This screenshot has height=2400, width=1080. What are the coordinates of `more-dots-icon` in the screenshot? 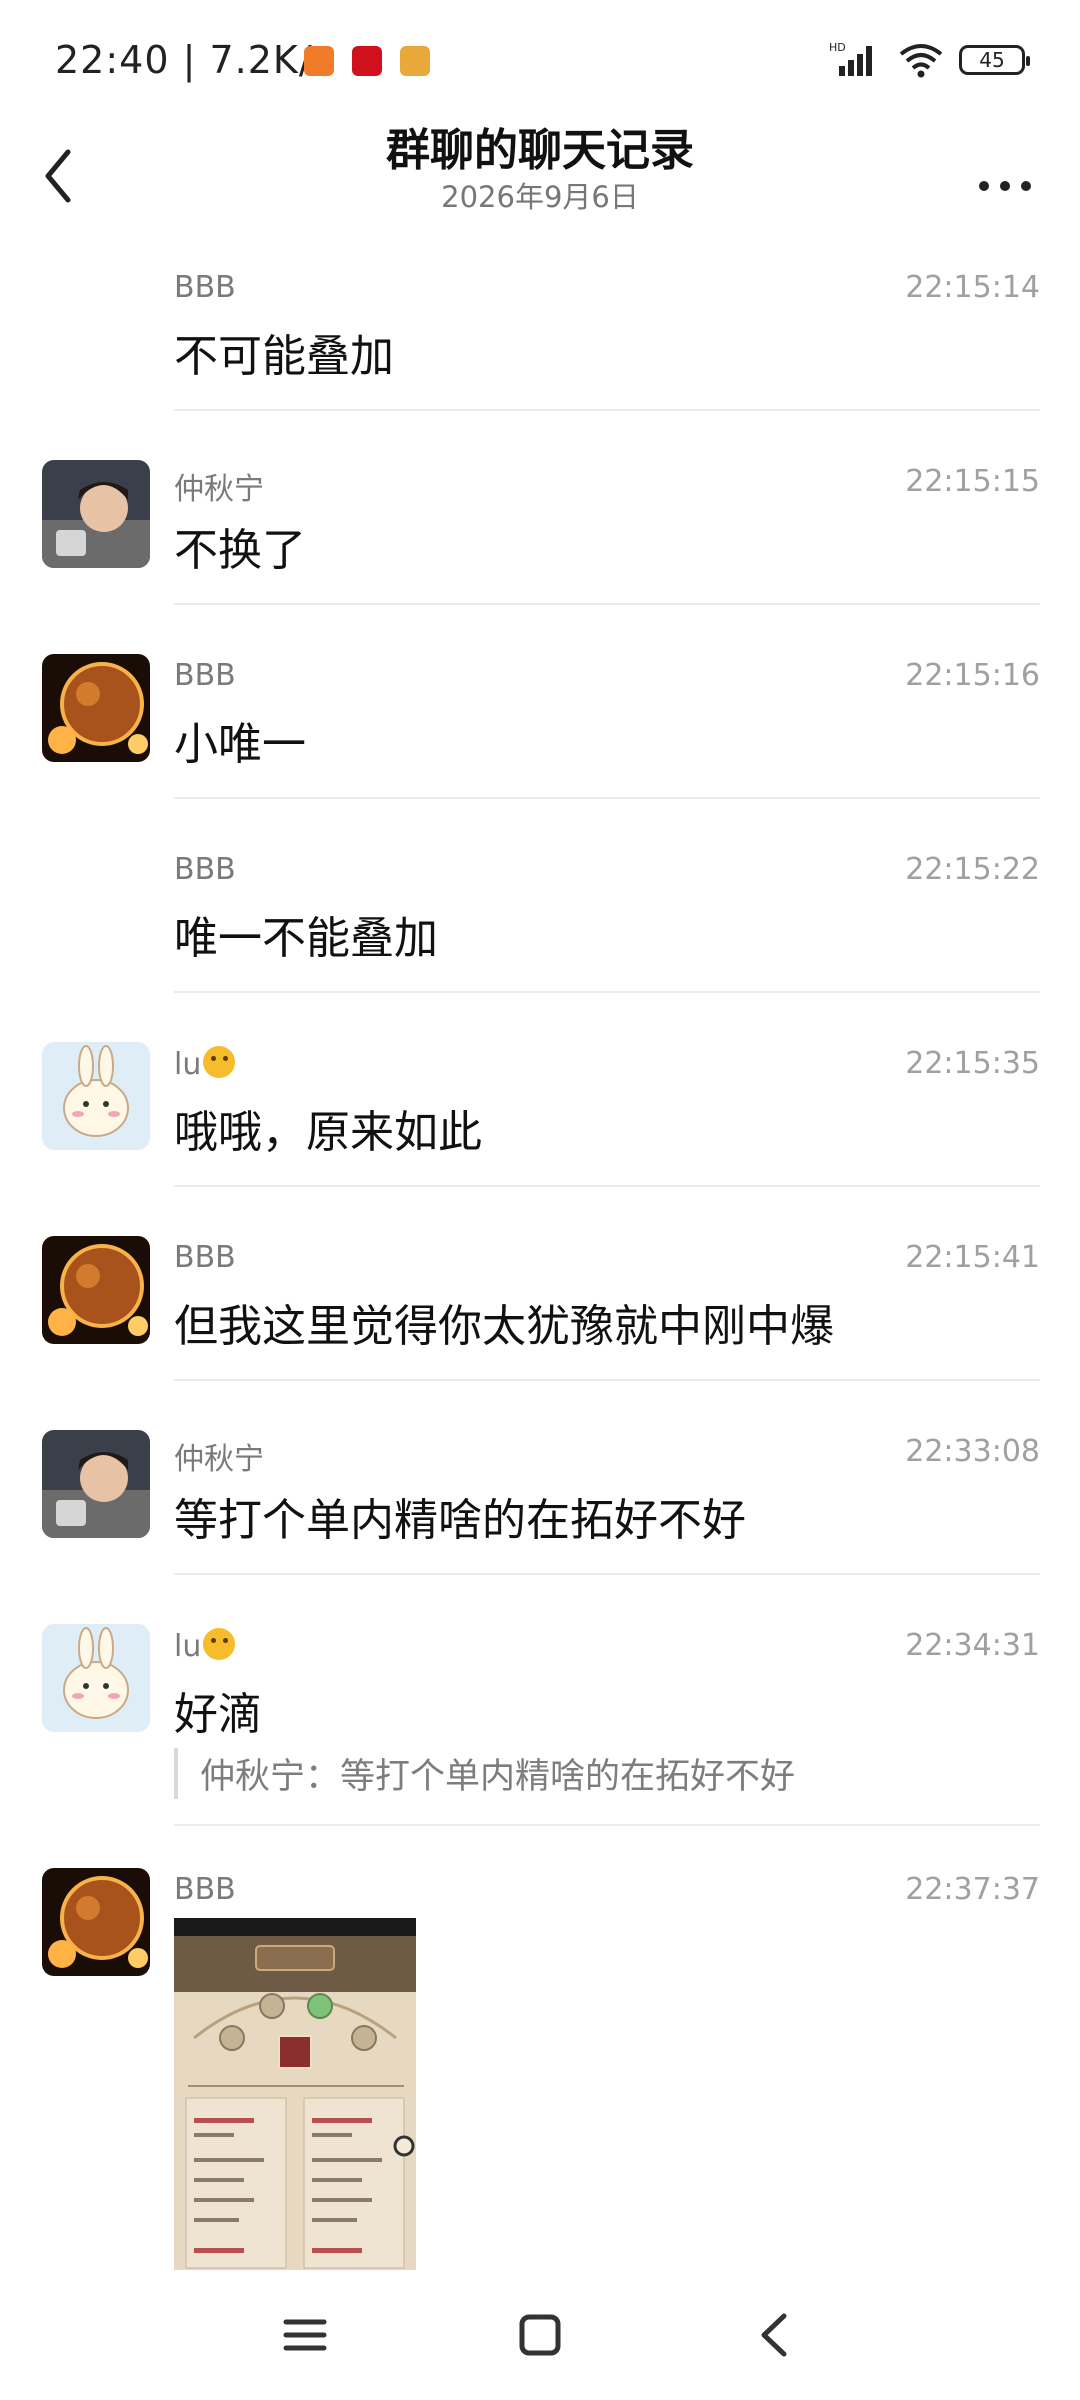 It's located at (1005, 186).